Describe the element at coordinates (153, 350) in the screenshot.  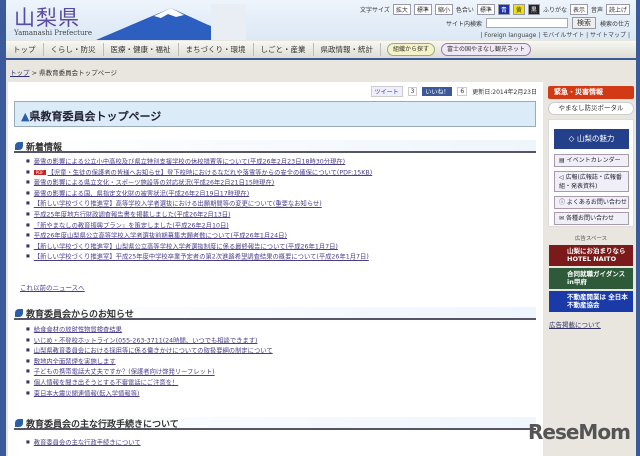
I see `notice-link: 山梨県教育委員会における採用等に係る働きかけについての取扱要綱の制定について` at that location.